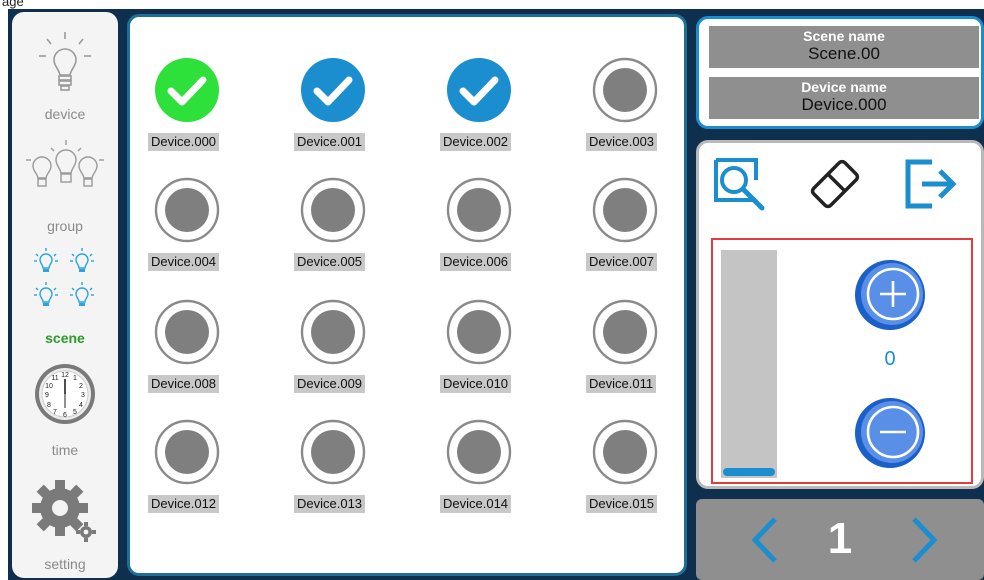  Describe the element at coordinates (476, 262) in the screenshot. I see `device-label: Device.006` at that location.